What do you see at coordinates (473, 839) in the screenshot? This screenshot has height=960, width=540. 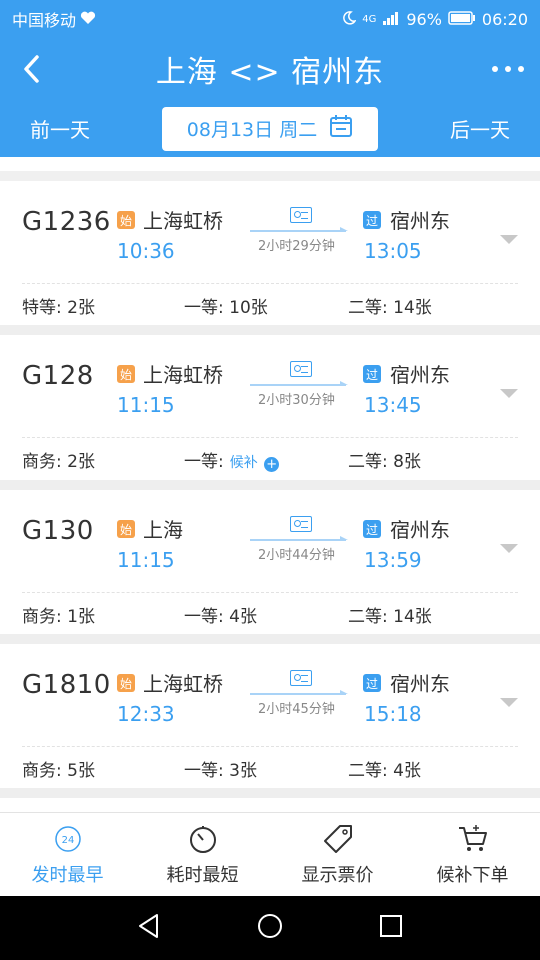 I see `cart-plus-icon` at bounding box center [473, 839].